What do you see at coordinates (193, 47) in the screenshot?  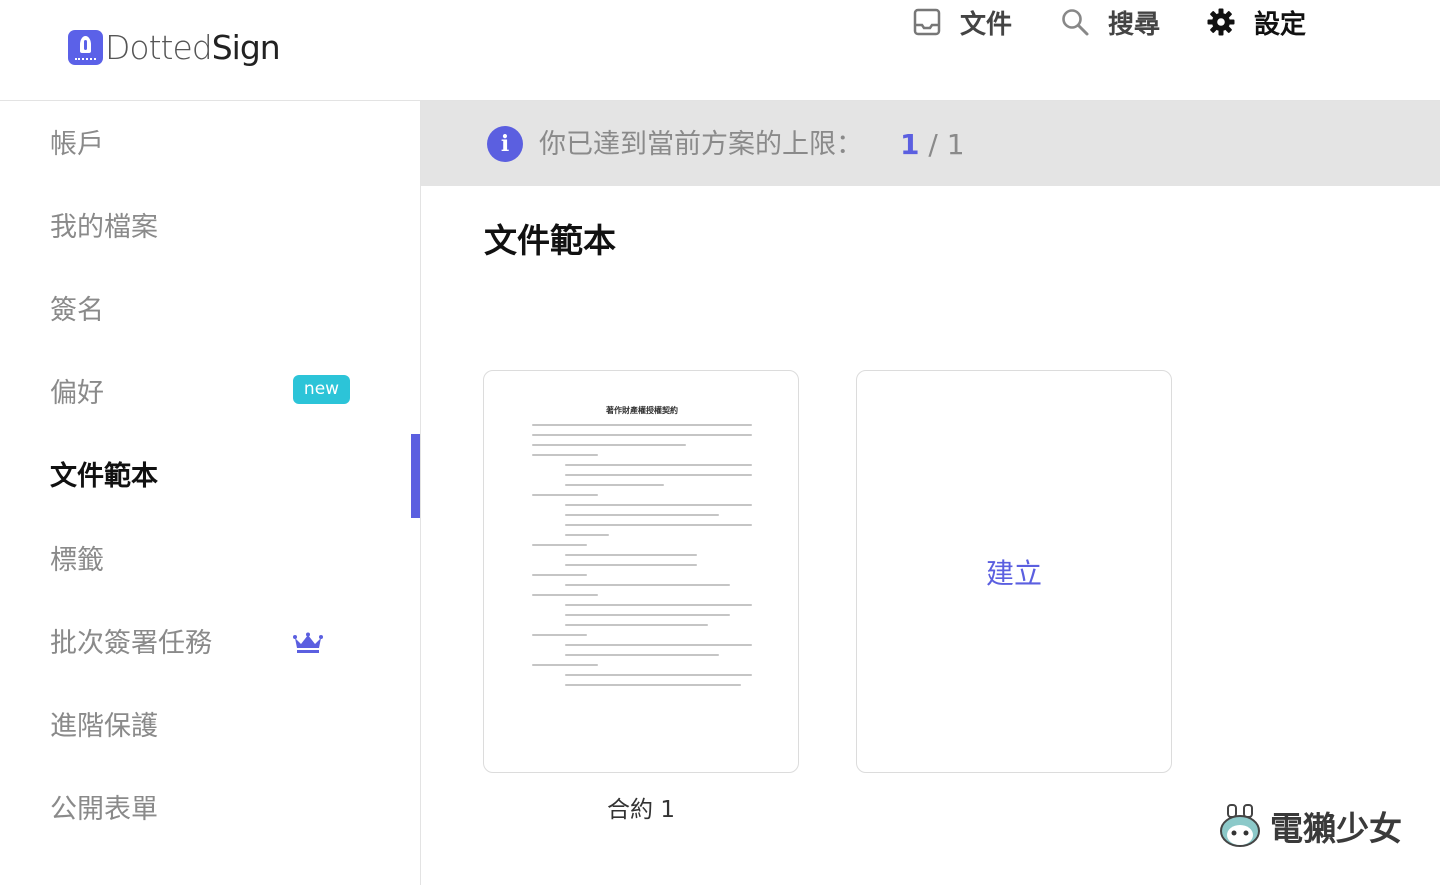 I see `logo-text: DottedSign` at bounding box center [193, 47].